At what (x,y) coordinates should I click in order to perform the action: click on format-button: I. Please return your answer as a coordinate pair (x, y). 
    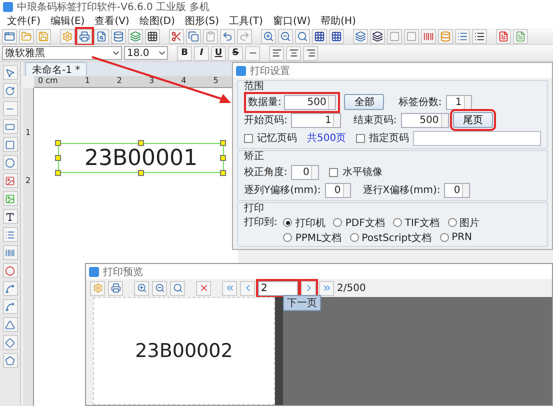
    Looking at the image, I should click on (201, 53).